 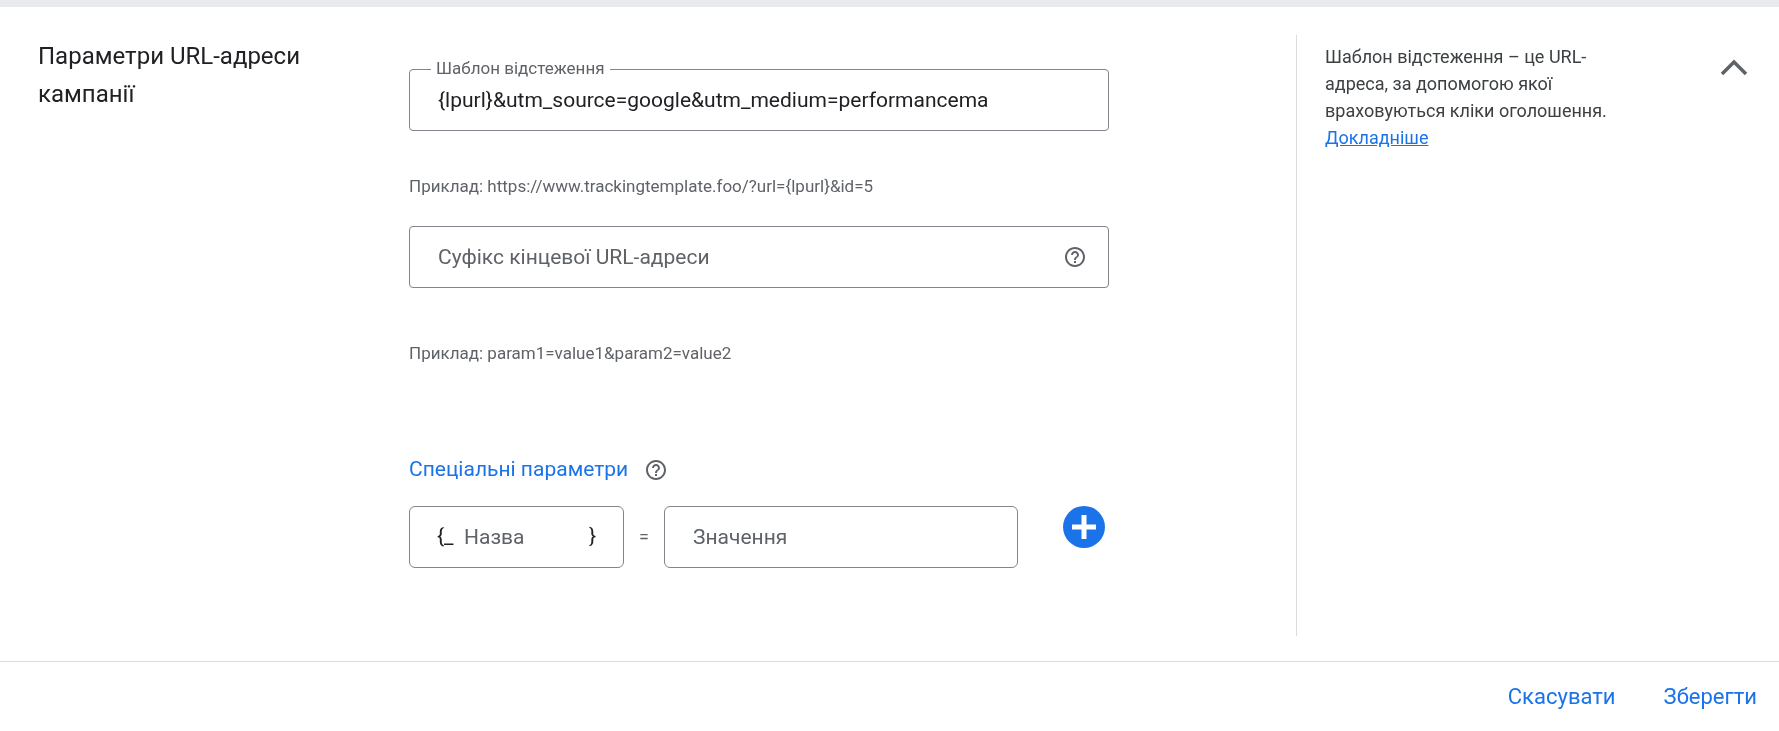 What do you see at coordinates (1084, 526) in the screenshot?
I see `add-icon` at bounding box center [1084, 526].